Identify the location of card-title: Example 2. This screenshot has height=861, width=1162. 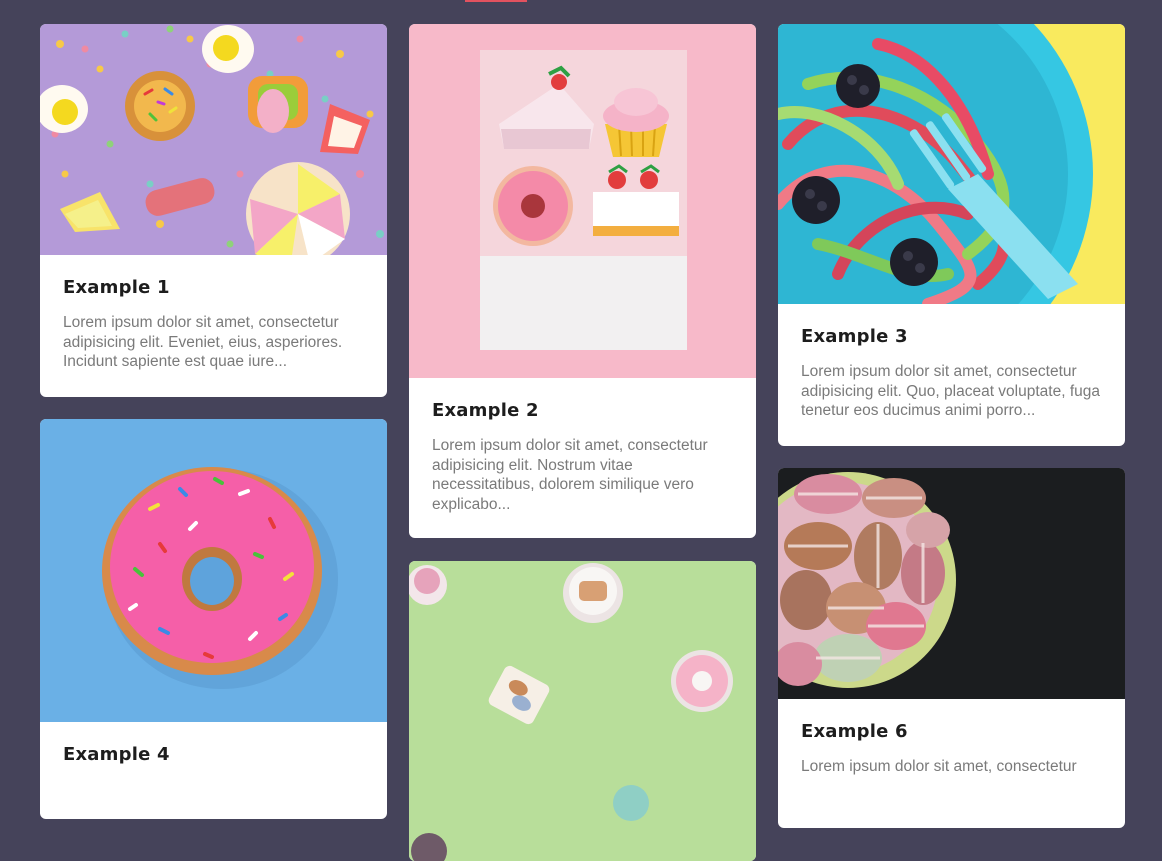
(485, 410).